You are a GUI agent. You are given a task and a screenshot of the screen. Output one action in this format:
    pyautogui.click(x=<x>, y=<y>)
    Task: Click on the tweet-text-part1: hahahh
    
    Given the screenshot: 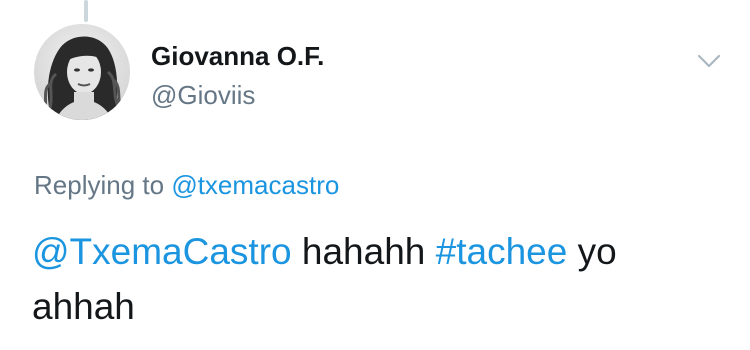 What is the action you would take?
    pyautogui.click(x=363, y=251)
    